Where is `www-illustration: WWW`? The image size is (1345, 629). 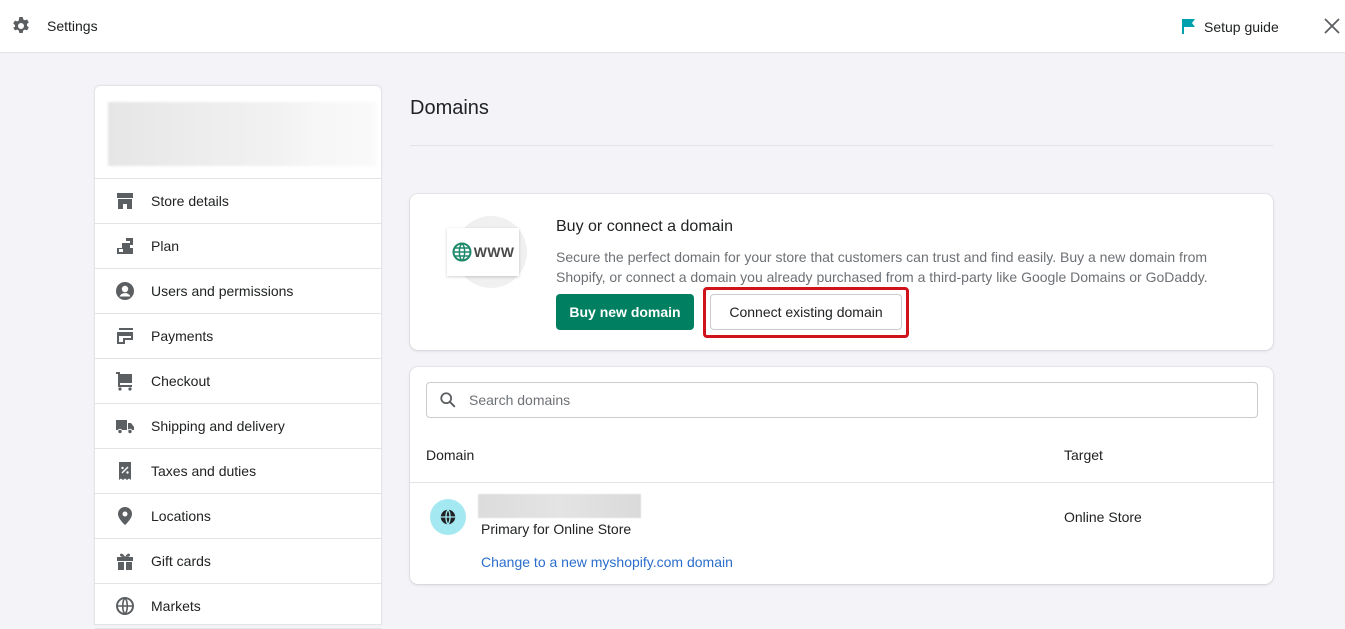
www-illustration: WWW is located at coordinates (487, 252).